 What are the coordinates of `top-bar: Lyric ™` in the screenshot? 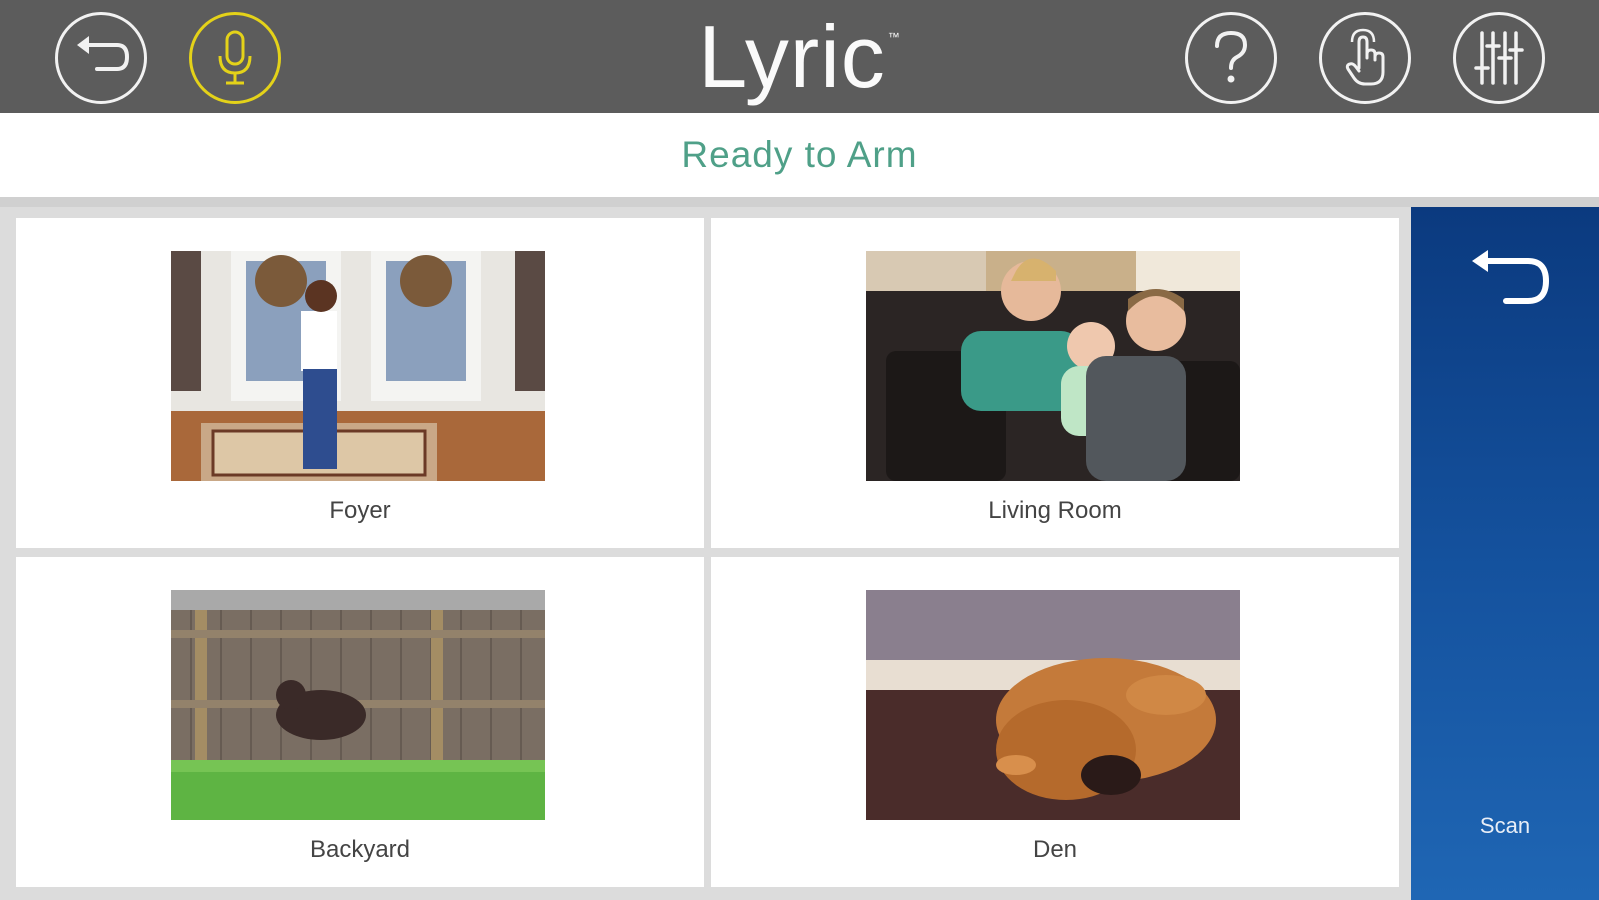 It's located at (799, 56).